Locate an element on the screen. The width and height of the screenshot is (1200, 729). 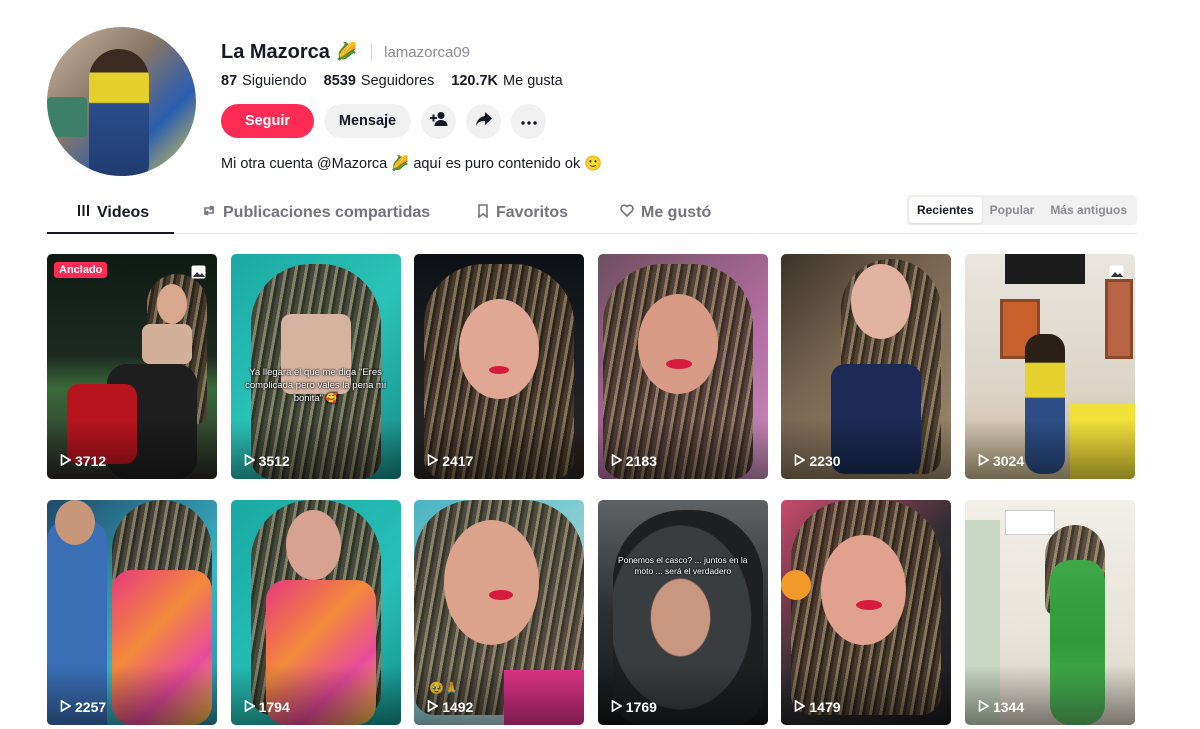
view-count-value: 2183 is located at coordinates (641, 461).